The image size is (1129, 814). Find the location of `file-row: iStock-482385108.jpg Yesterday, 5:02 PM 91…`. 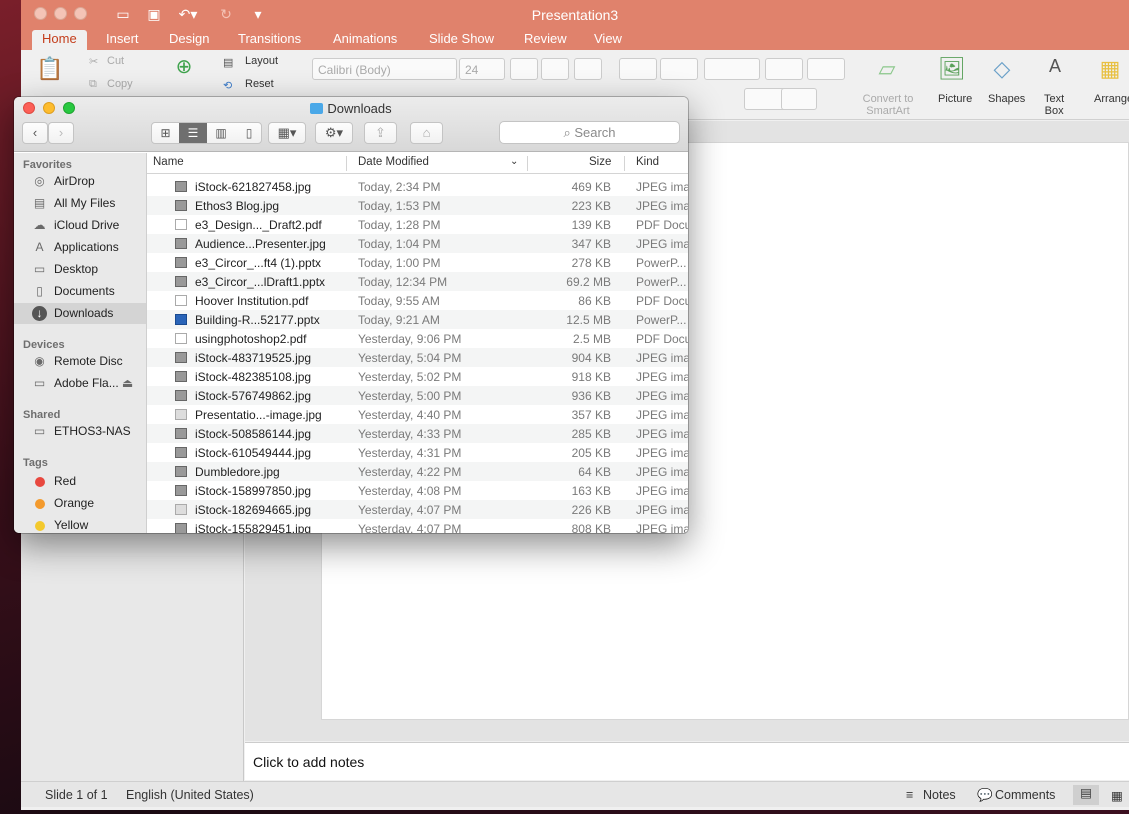

file-row: iStock-482385108.jpg Yesterday, 5:02 PM 91… is located at coordinates (417, 376).